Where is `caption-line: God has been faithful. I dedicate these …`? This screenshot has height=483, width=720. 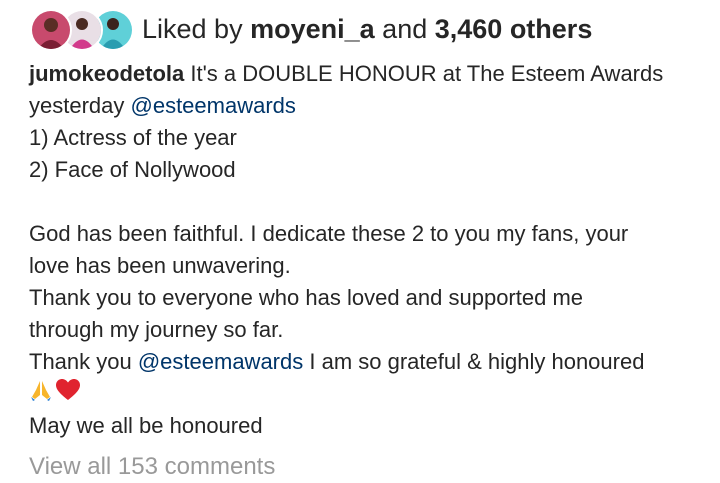
caption-line: God has been faithful. I dedicate these … is located at coordinates (329, 233).